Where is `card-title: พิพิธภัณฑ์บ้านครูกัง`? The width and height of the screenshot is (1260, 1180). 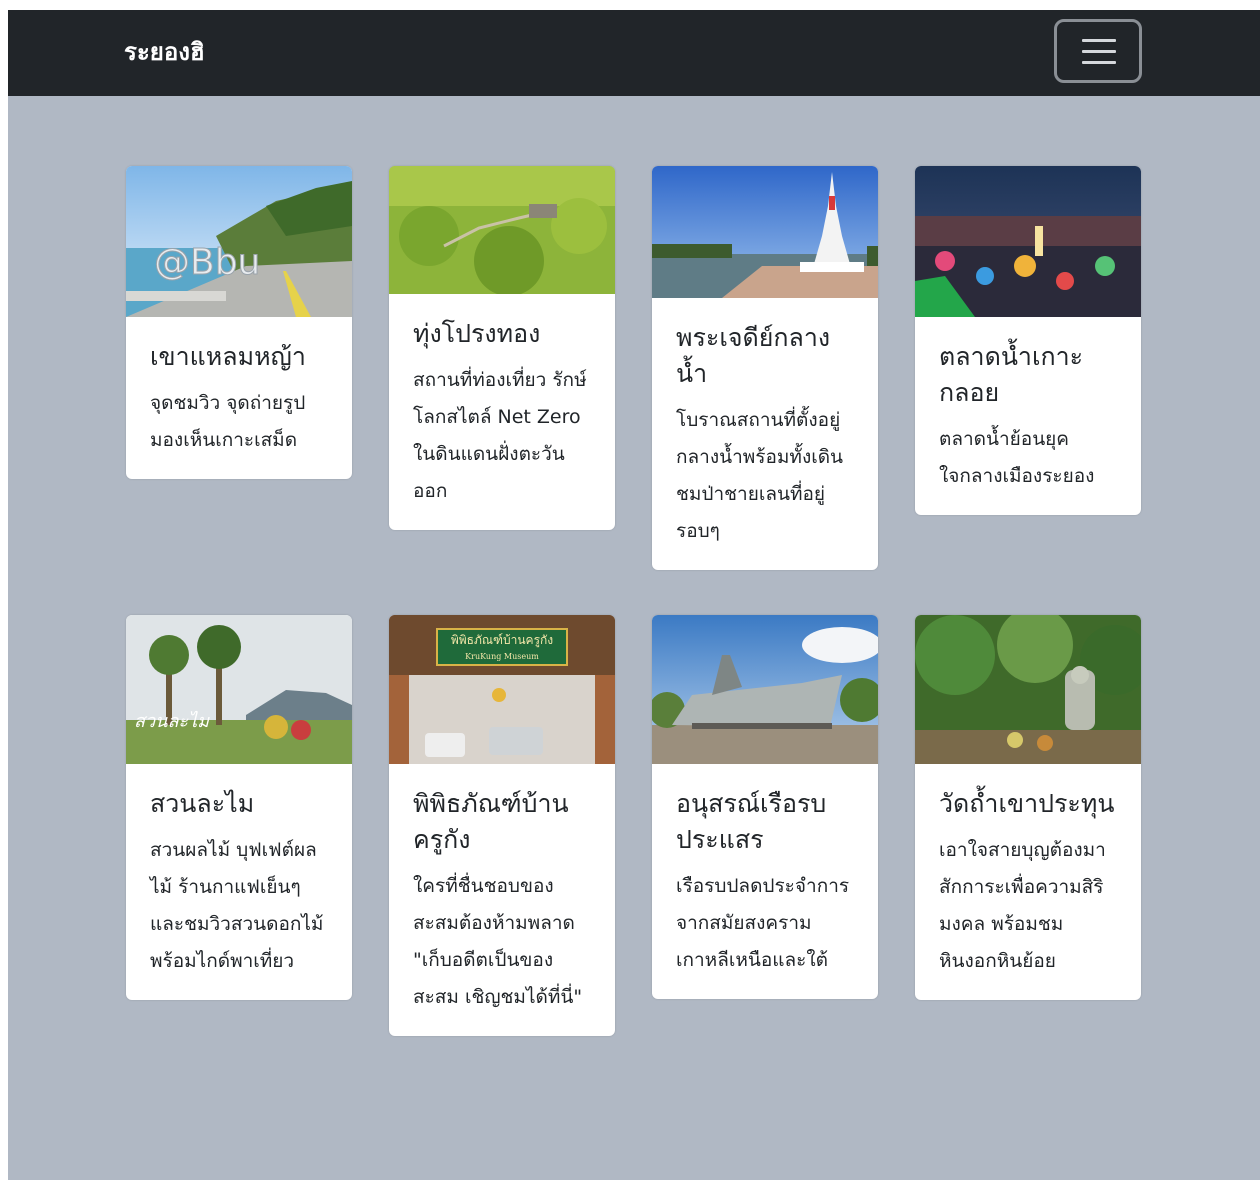 card-title: พิพิธภัณฑ์บ้านครูกัง is located at coordinates (491, 821).